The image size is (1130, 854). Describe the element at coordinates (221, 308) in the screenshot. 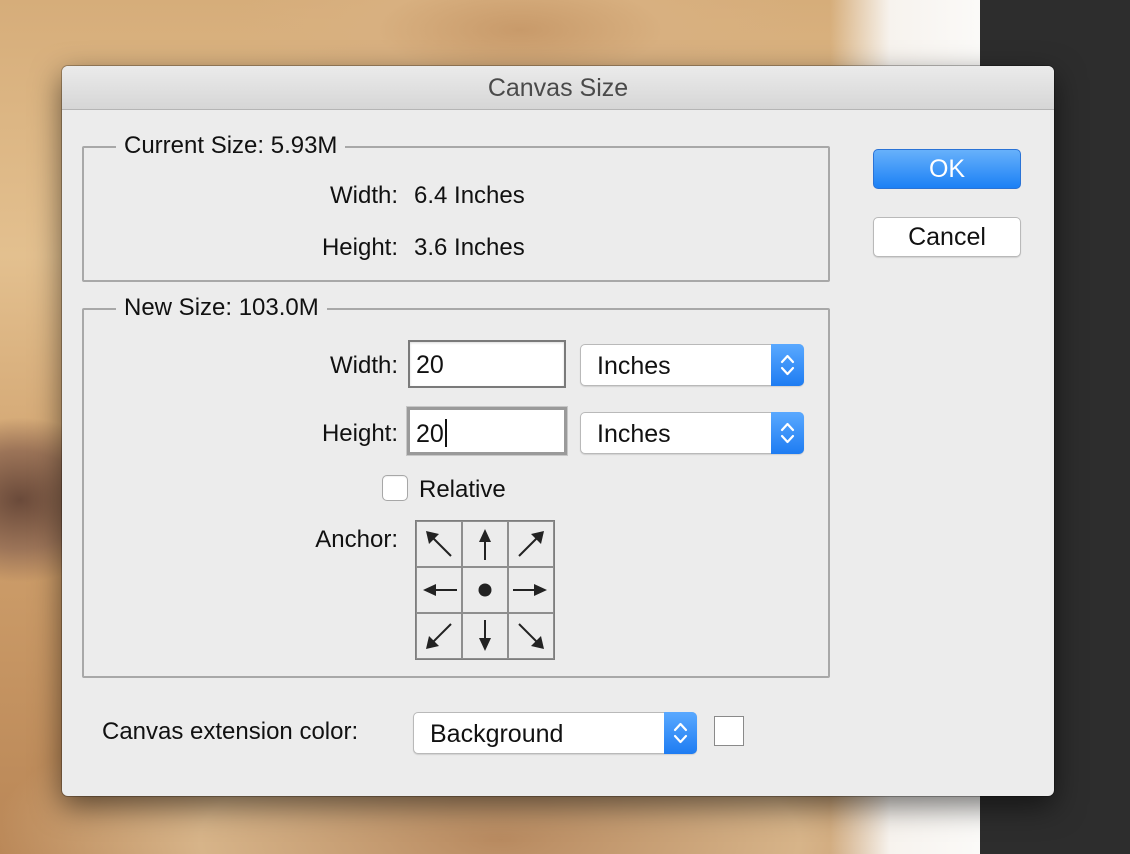

I see `new-size-legend: New Size: 103.0M` at that location.